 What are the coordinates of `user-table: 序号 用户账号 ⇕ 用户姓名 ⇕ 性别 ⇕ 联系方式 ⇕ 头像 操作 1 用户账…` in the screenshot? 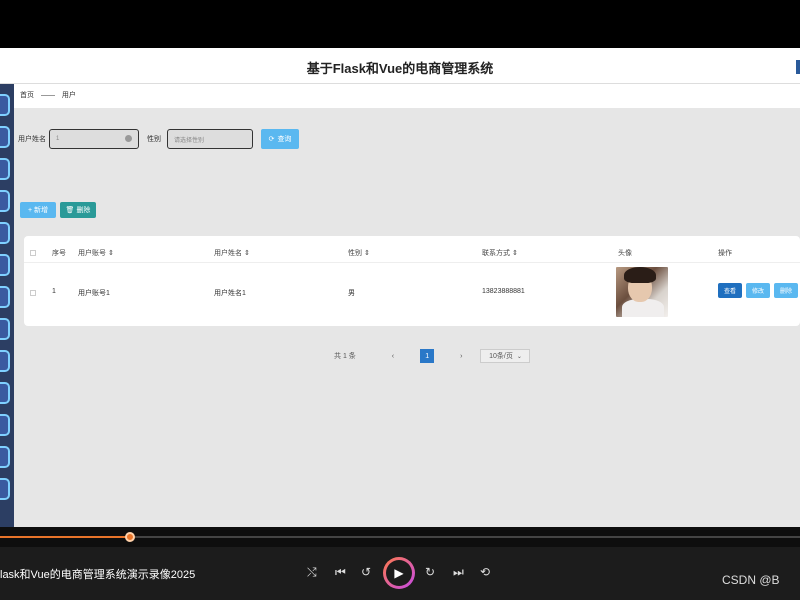 It's located at (412, 281).